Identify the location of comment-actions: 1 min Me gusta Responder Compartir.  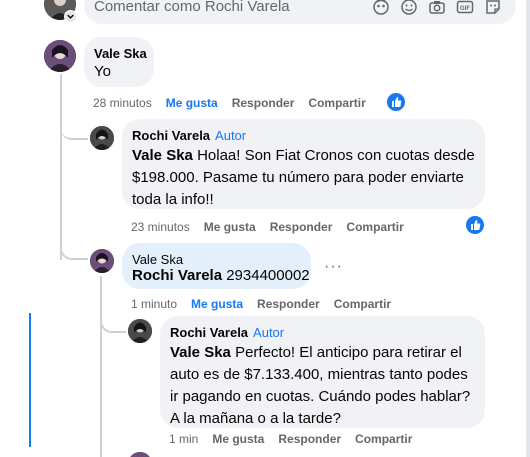
(297, 439).